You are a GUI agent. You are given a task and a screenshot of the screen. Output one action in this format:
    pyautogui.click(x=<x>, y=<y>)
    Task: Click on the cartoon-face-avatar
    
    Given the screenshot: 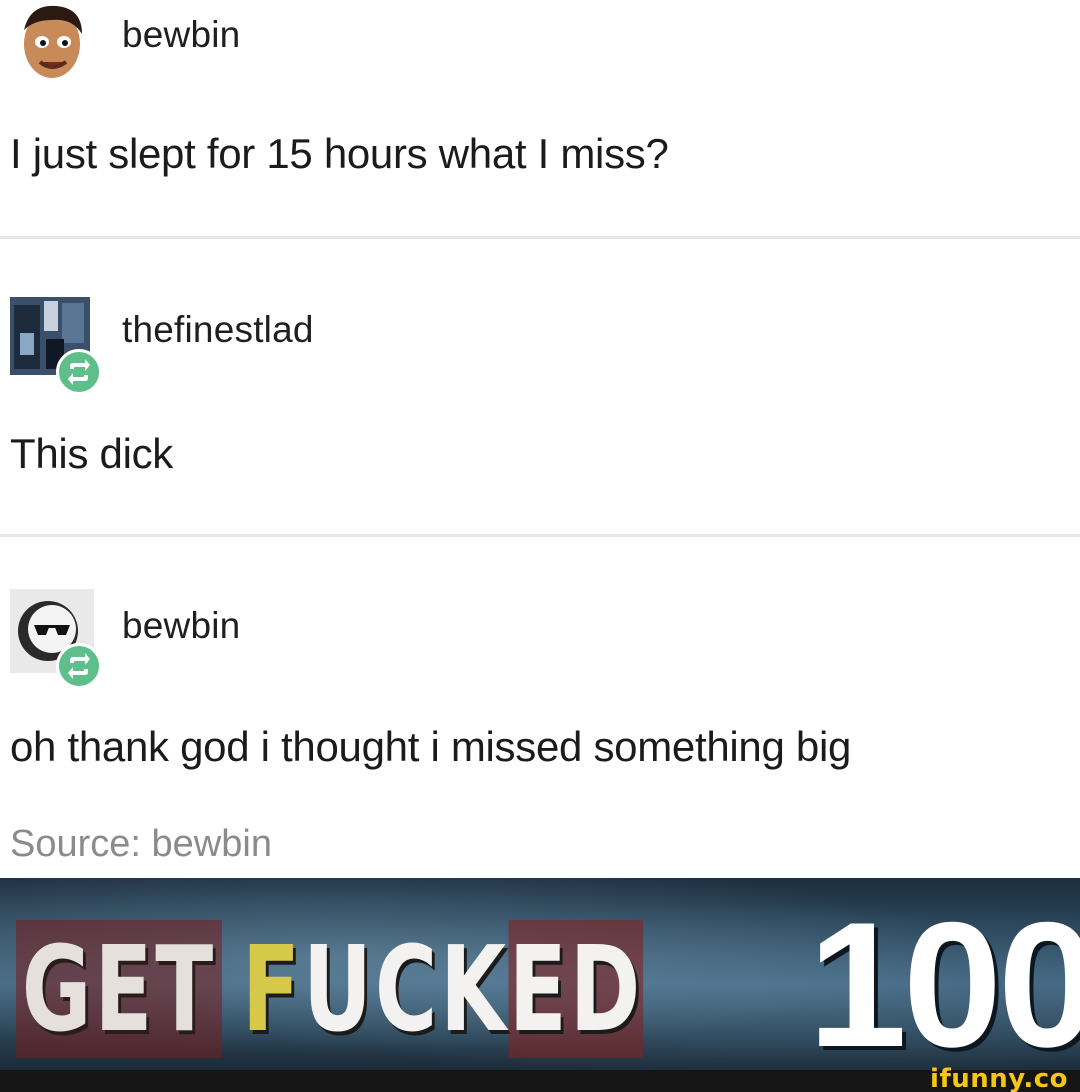 What is the action you would take?
    pyautogui.click(x=52, y=42)
    